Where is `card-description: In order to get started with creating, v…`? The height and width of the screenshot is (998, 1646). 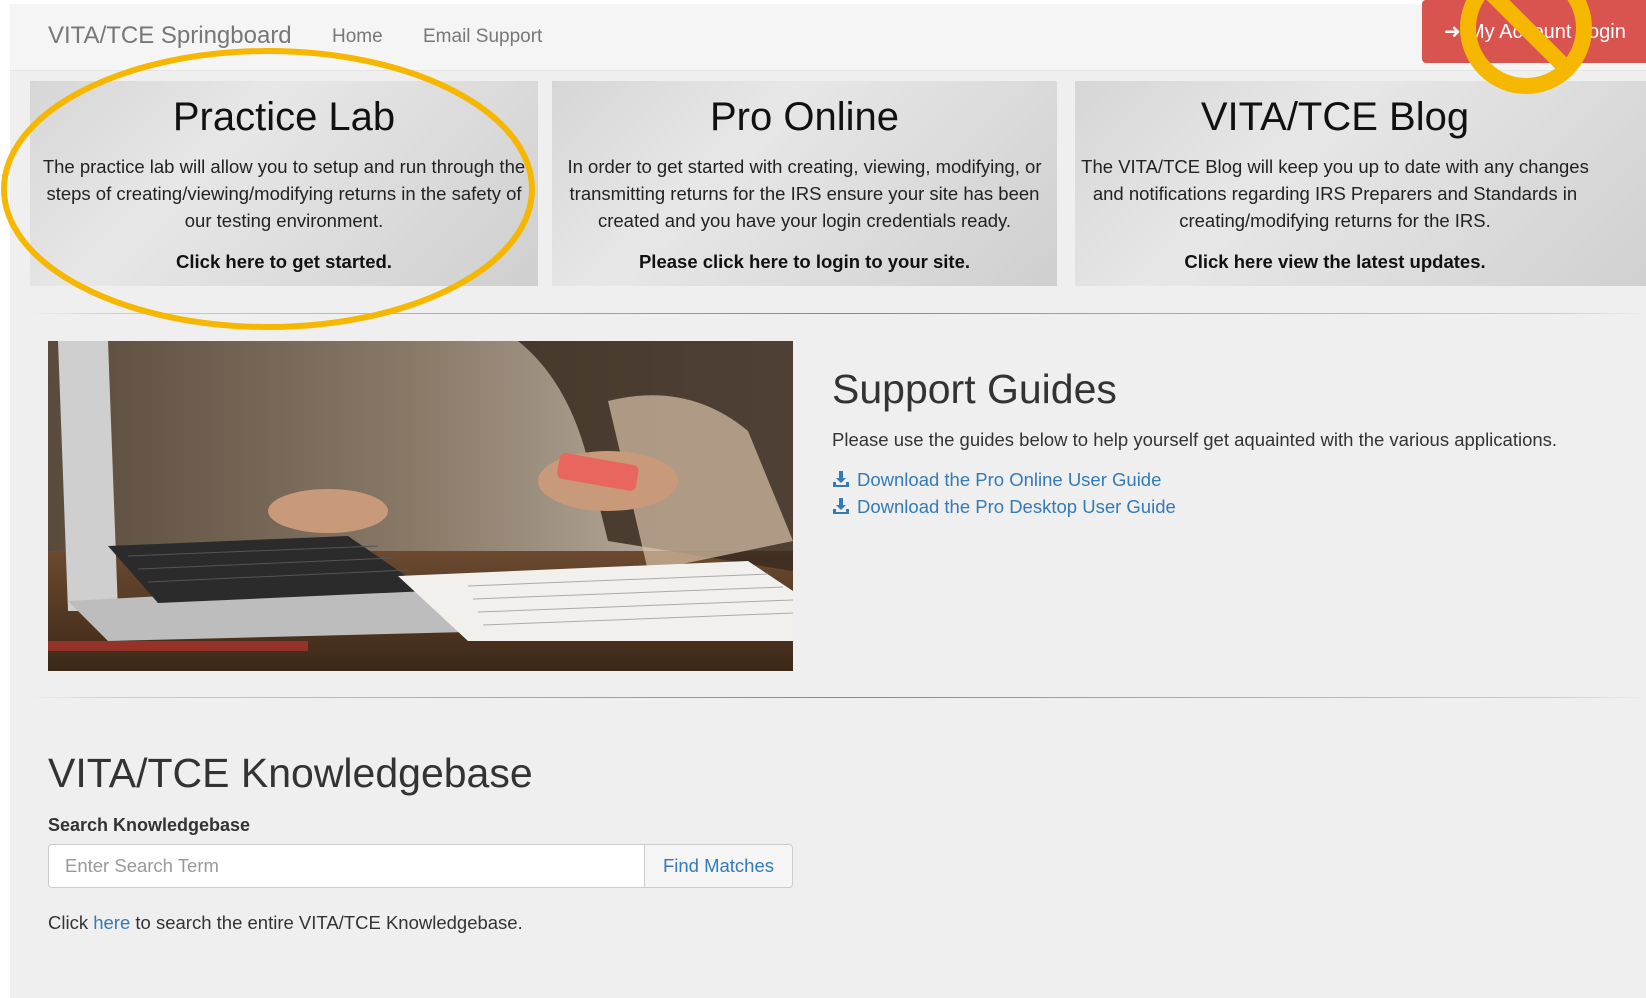 card-description: In order to get started with creating, v… is located at coordinates (804, 193).